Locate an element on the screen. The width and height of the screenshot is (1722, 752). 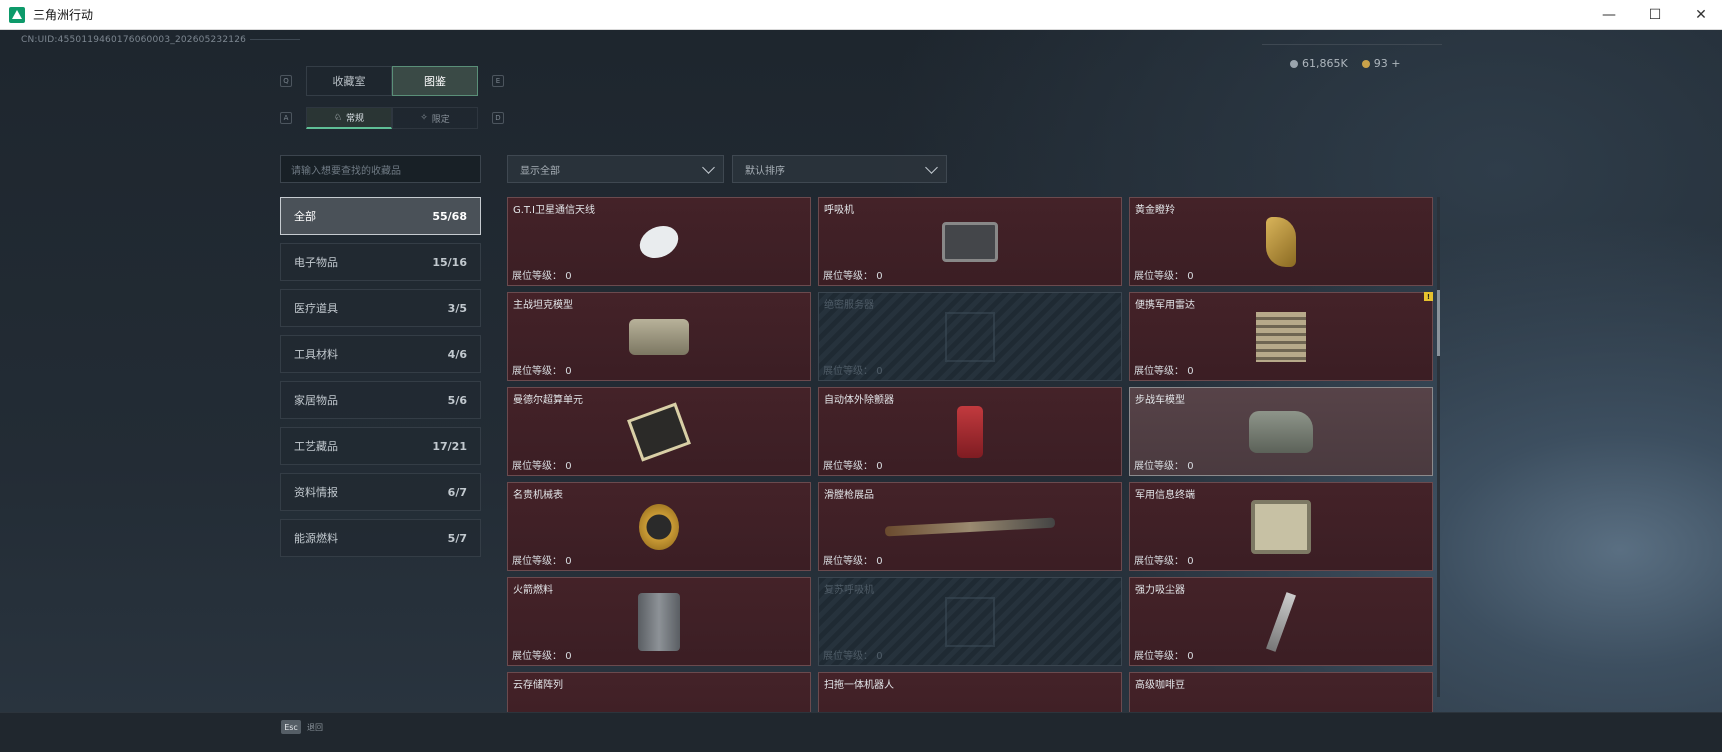
fuel-can-icon is located at coordinates (659, 621).